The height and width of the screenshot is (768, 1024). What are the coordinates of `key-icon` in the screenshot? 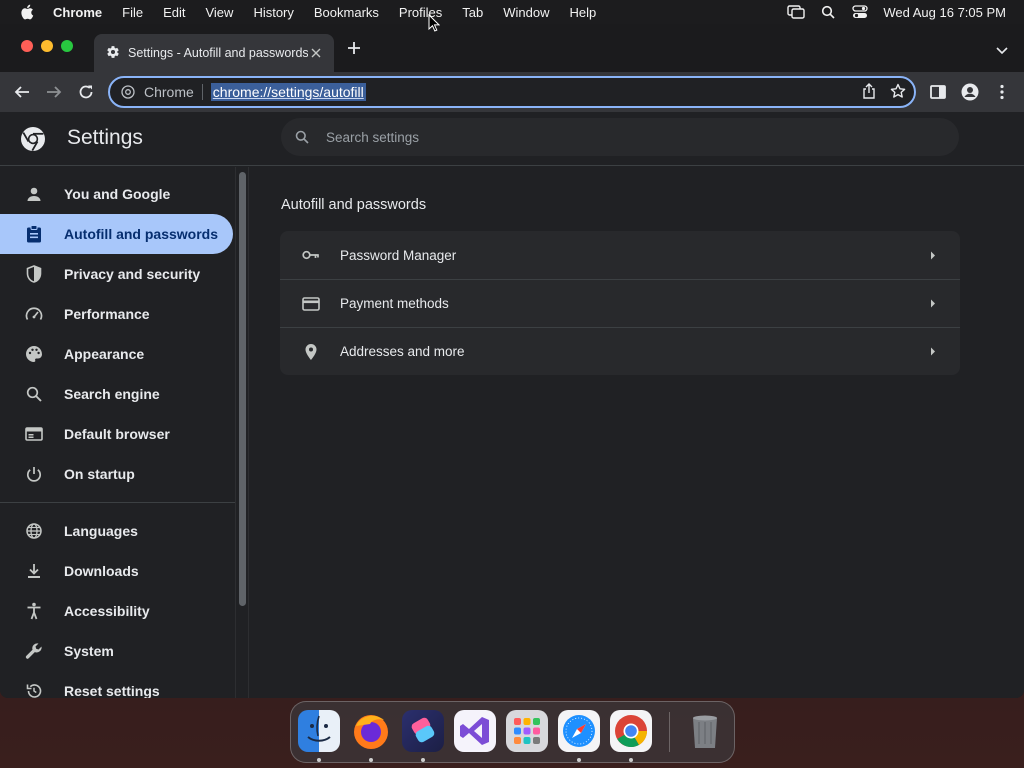 It's located at (311, 255).